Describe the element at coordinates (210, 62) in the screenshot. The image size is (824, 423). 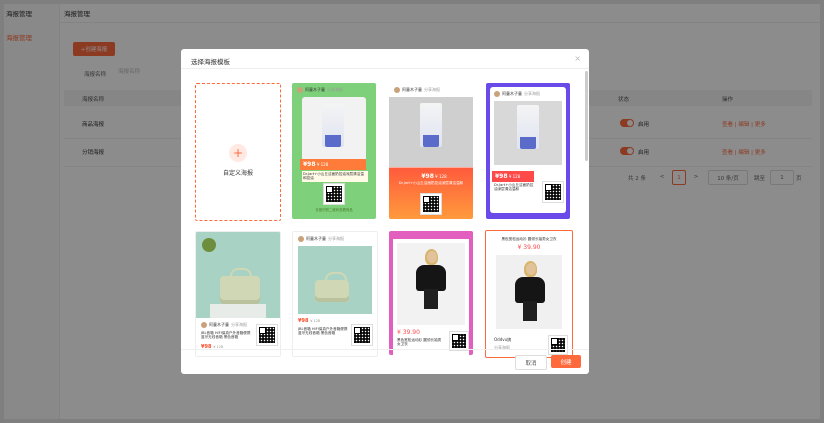
I see `modal-title: 选择海报模板` at that location.